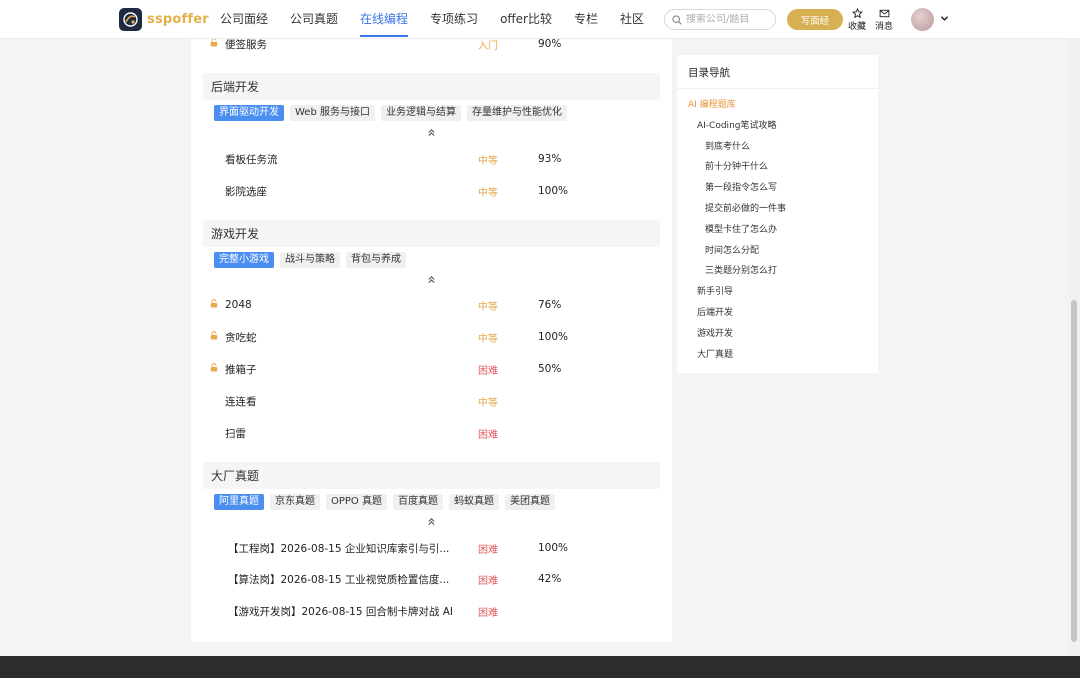  What do you see at coordinates (741, 228) in the screenshot?
I see `toc-item-model-stuck: 模型卡住了怎么办` at bounding box center [741, 228].